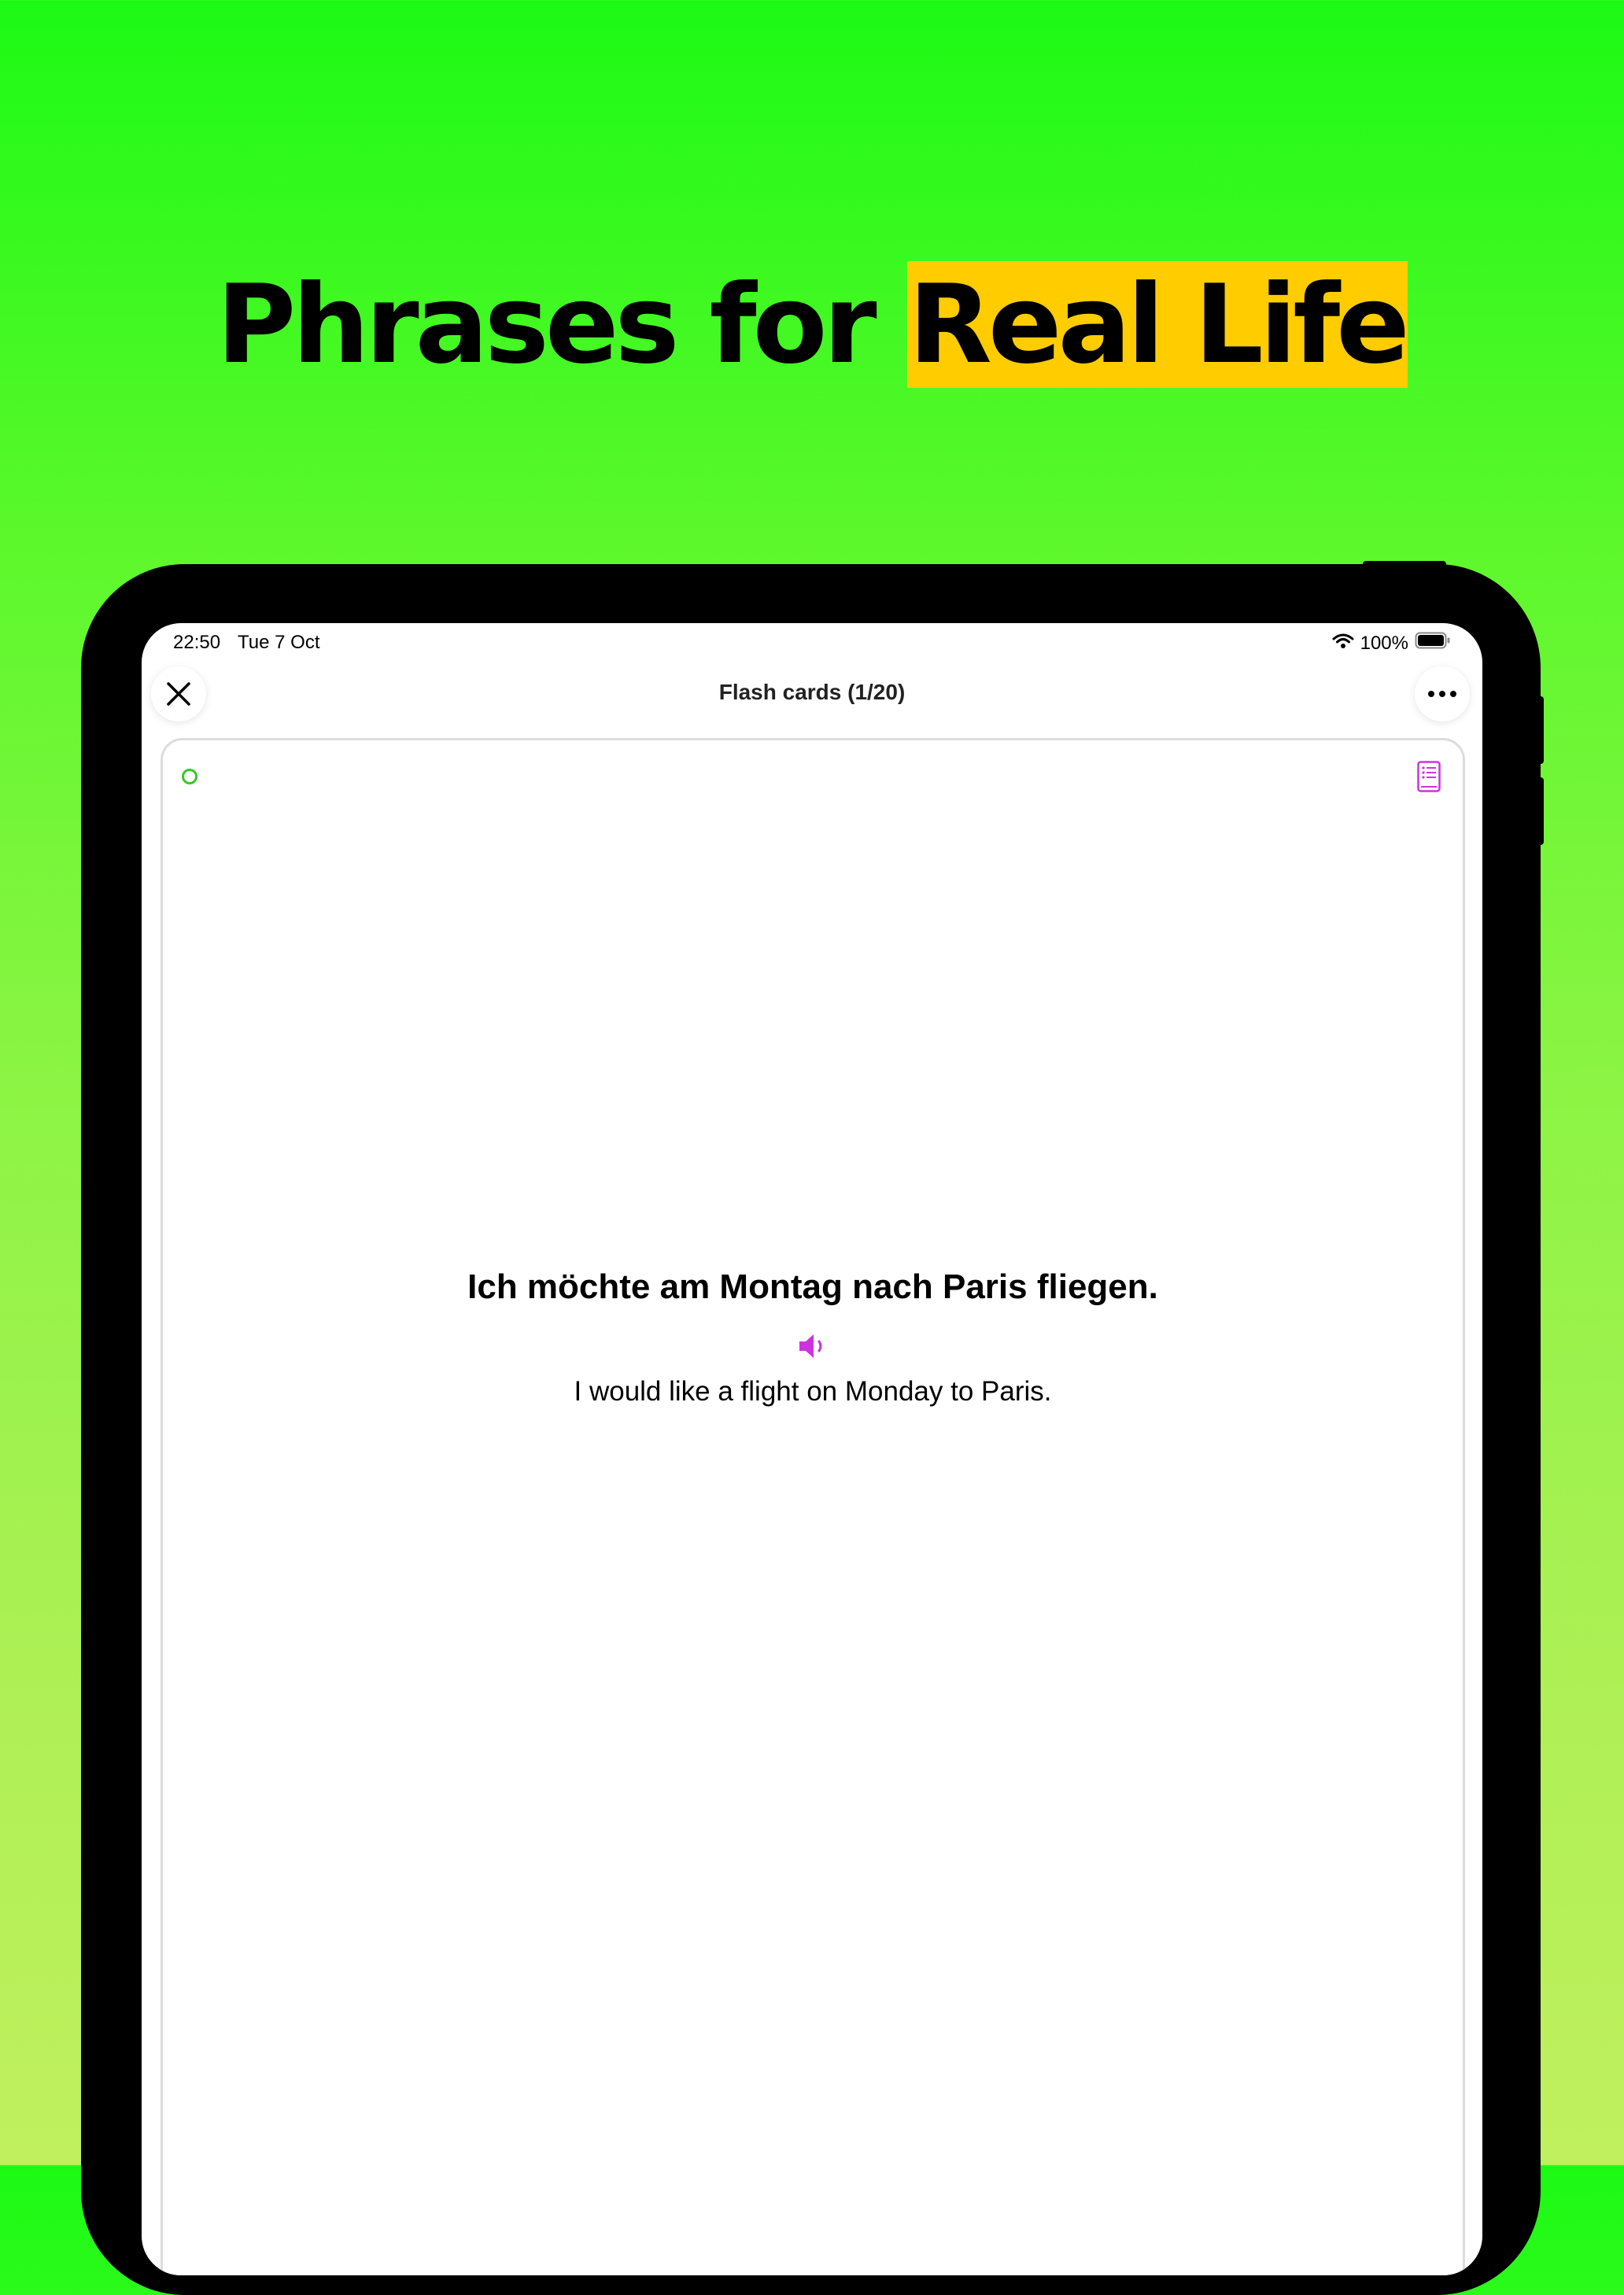 This screenshot has width=1624, height=2295. I want to click on battery-icon, so click(1433, 643).